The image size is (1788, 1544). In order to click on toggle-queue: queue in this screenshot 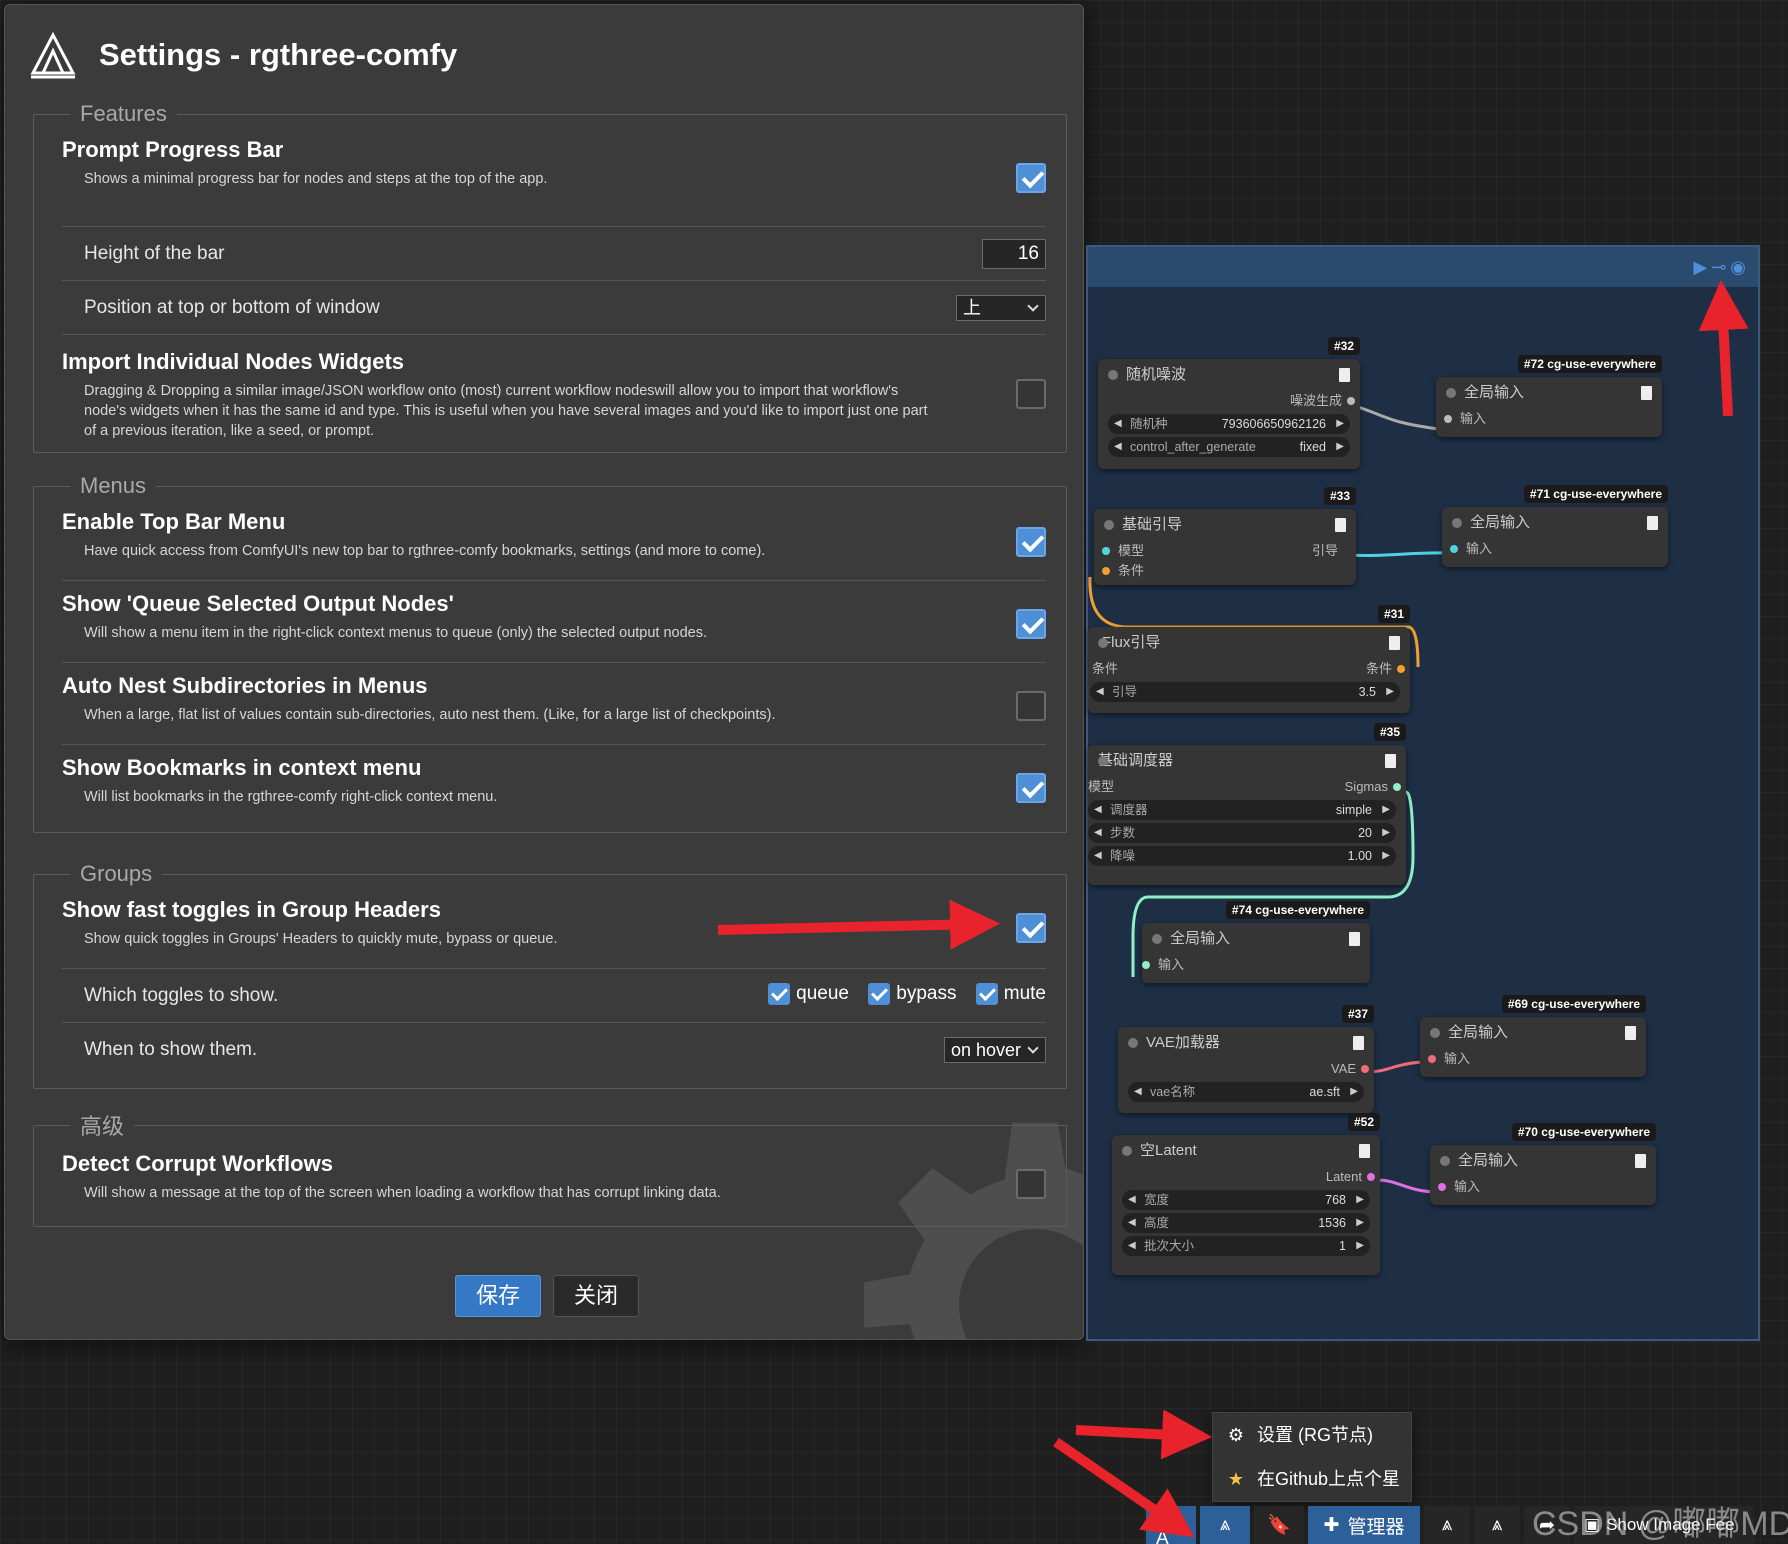, I will do `click(808, 994)`.